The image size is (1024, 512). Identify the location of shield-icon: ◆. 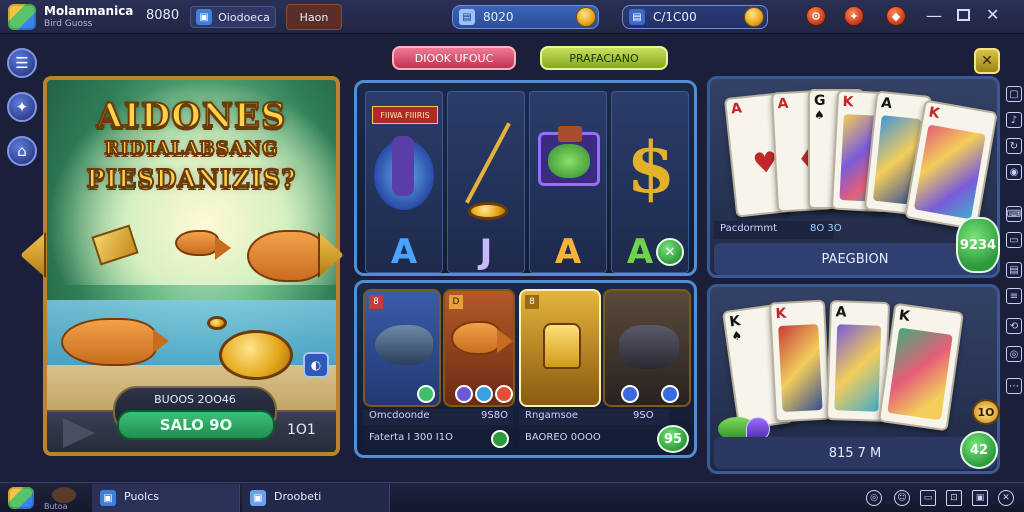
(896, 16).